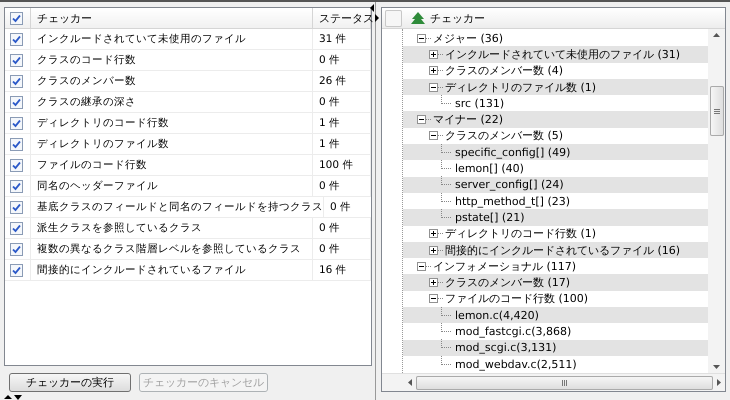 The height and width of the screenshot is (400, 730). Describe the element at coordinates (555, 234) in the screenshot. I see `tree-item: ディレクトリのコード行数 (1)` at that location.